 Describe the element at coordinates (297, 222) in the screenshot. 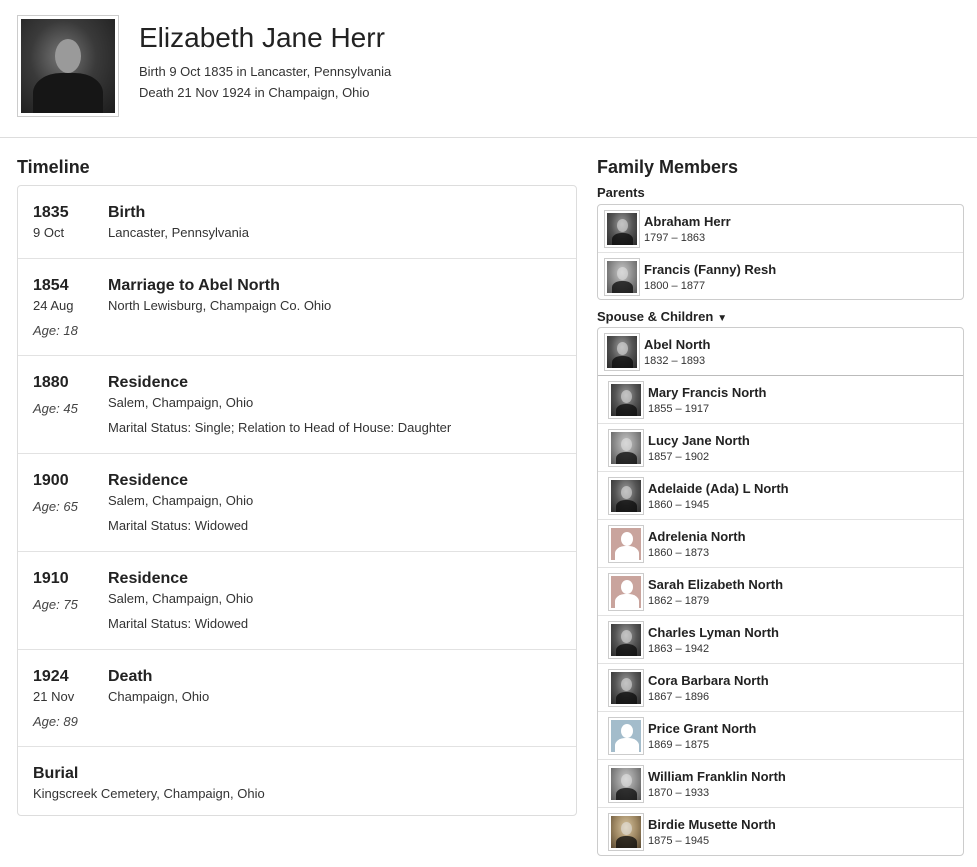

I see `timeline-event: 1835 9 Oct Birth Lancaster, Pennsylvania` at that location.